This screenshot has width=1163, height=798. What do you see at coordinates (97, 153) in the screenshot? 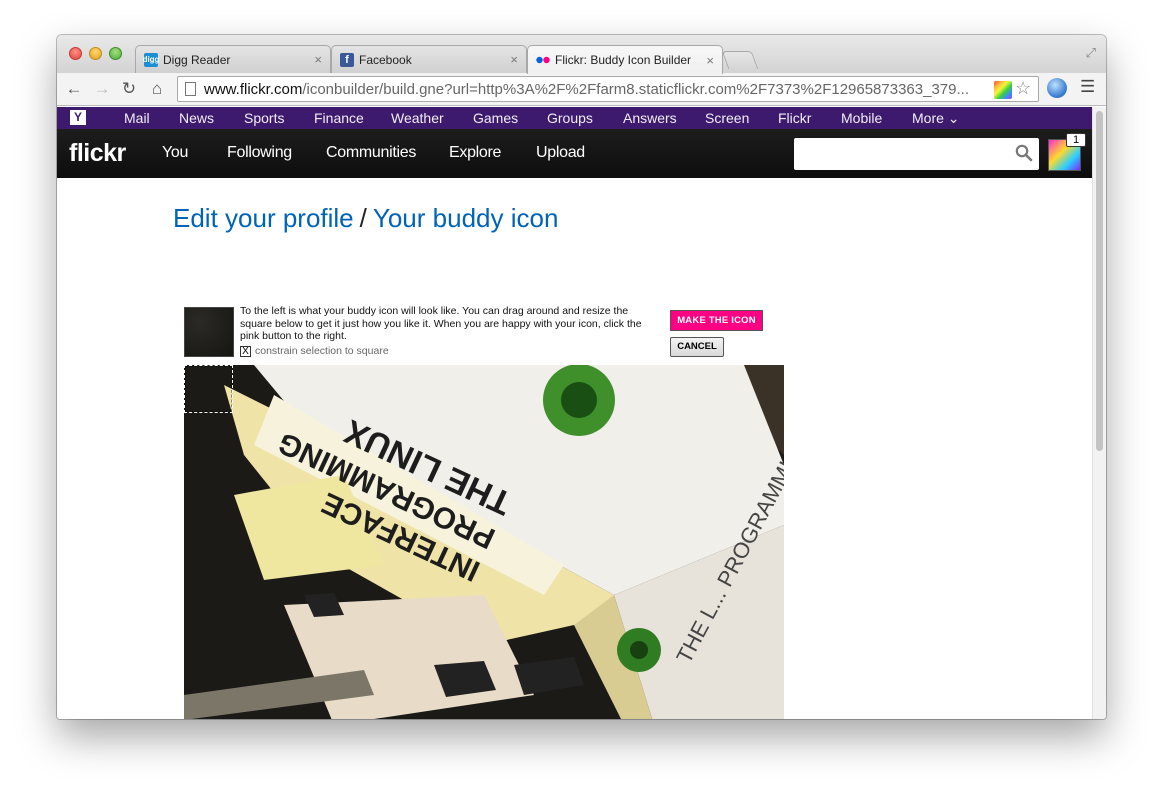
I see `flickr-logo: flickr` at bounding box center [97, 153].